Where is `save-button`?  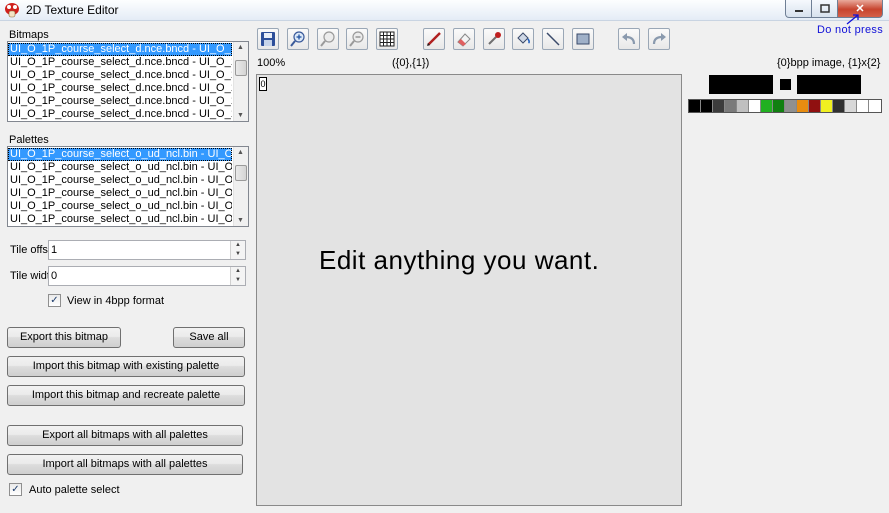 save-button is located at coordinates (268, 39).